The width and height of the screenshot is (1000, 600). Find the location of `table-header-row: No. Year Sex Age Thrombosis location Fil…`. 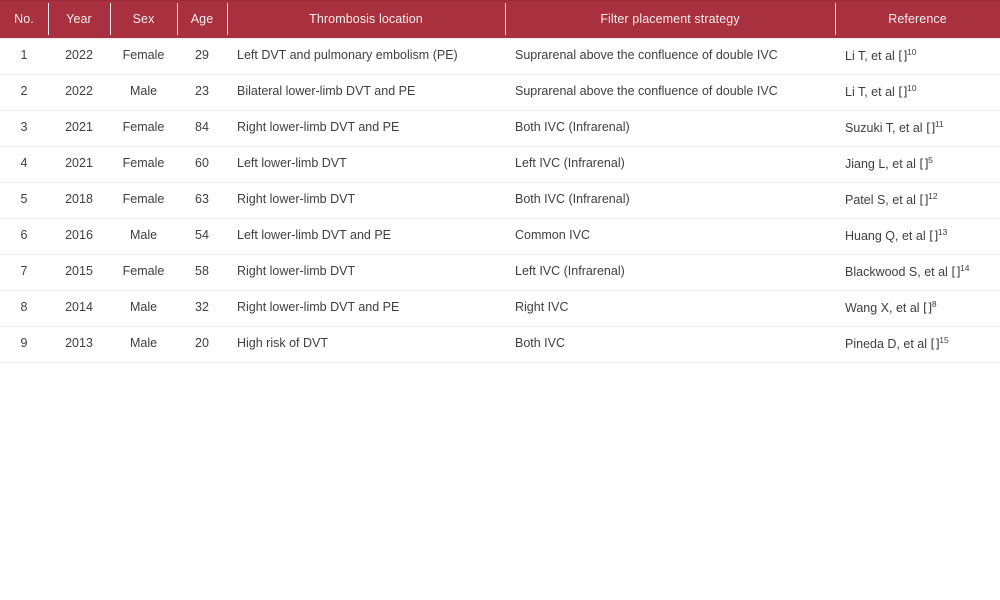

table-header-row: No. Year Sex Age Thrombosis location Fil… is located at coordinates (500, 19).